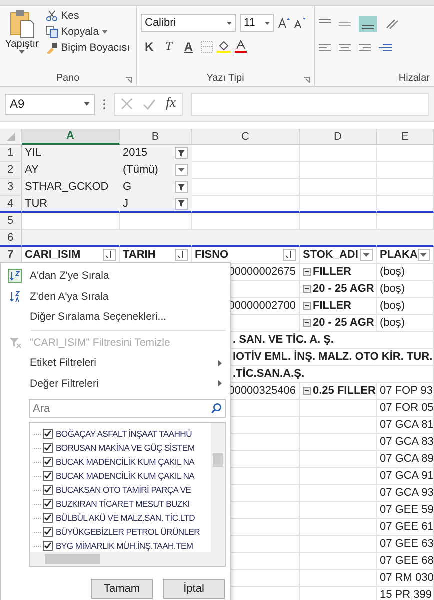  Describe the element at coordinates (50, 104) in the screenshot. I see `name-box: A9` at that location.